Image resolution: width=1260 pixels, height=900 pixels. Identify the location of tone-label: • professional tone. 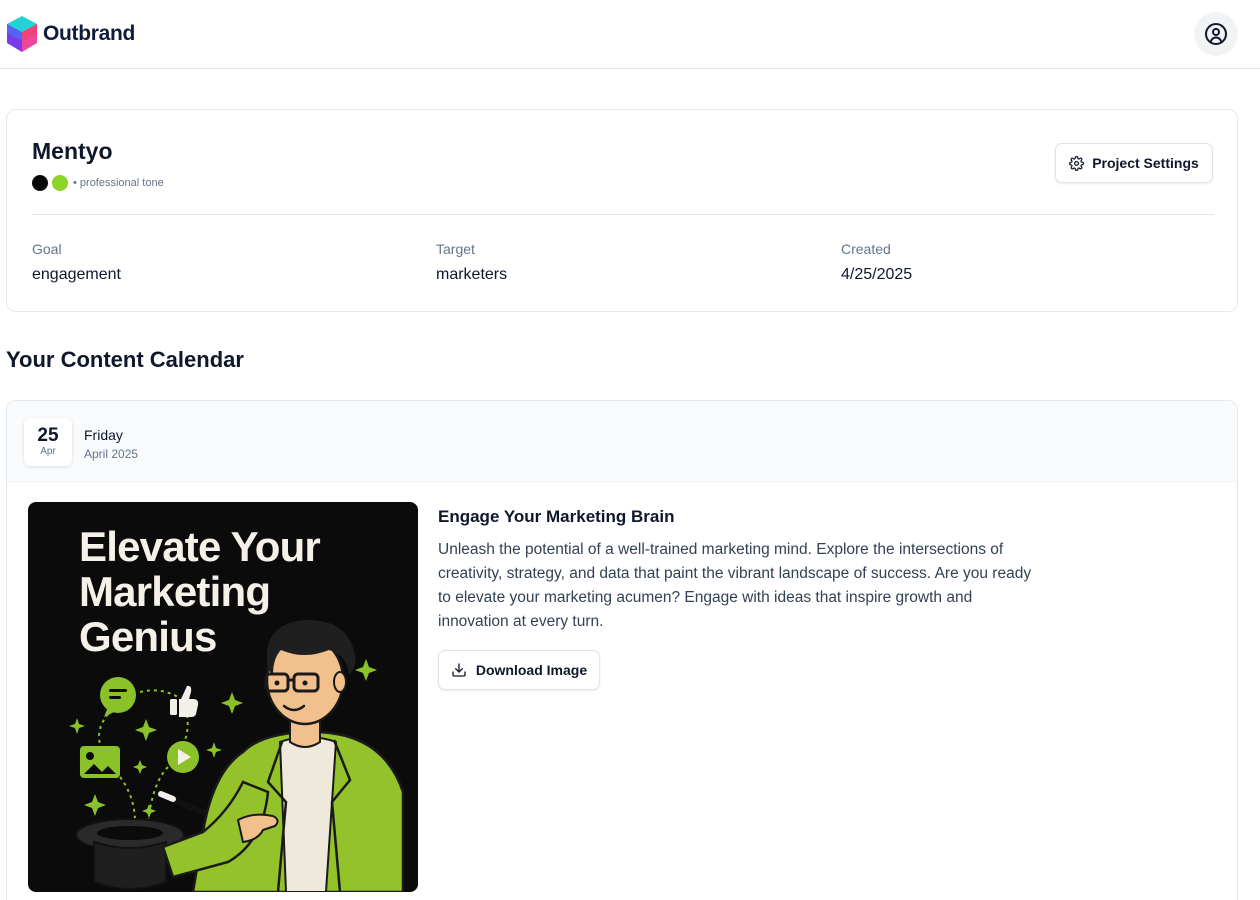
(118, 183).